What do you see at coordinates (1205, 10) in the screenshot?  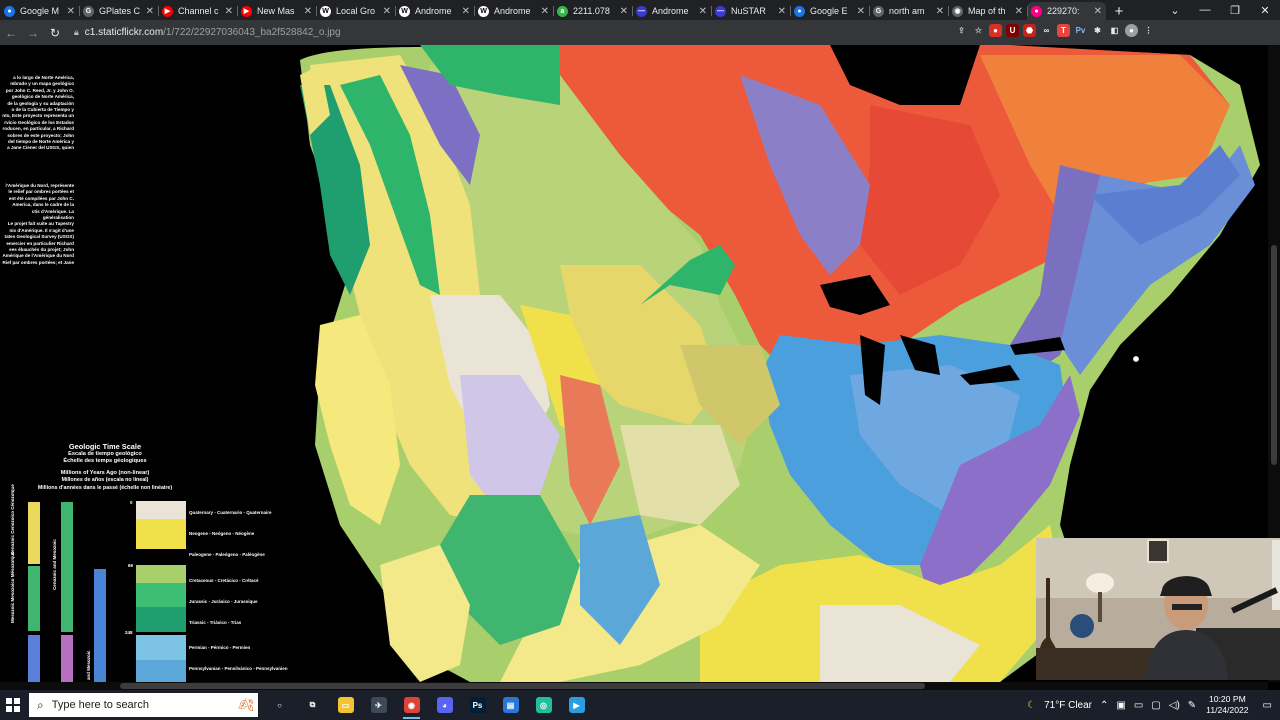 I see `minimize-button: —` at bounding box center [1205, 10].